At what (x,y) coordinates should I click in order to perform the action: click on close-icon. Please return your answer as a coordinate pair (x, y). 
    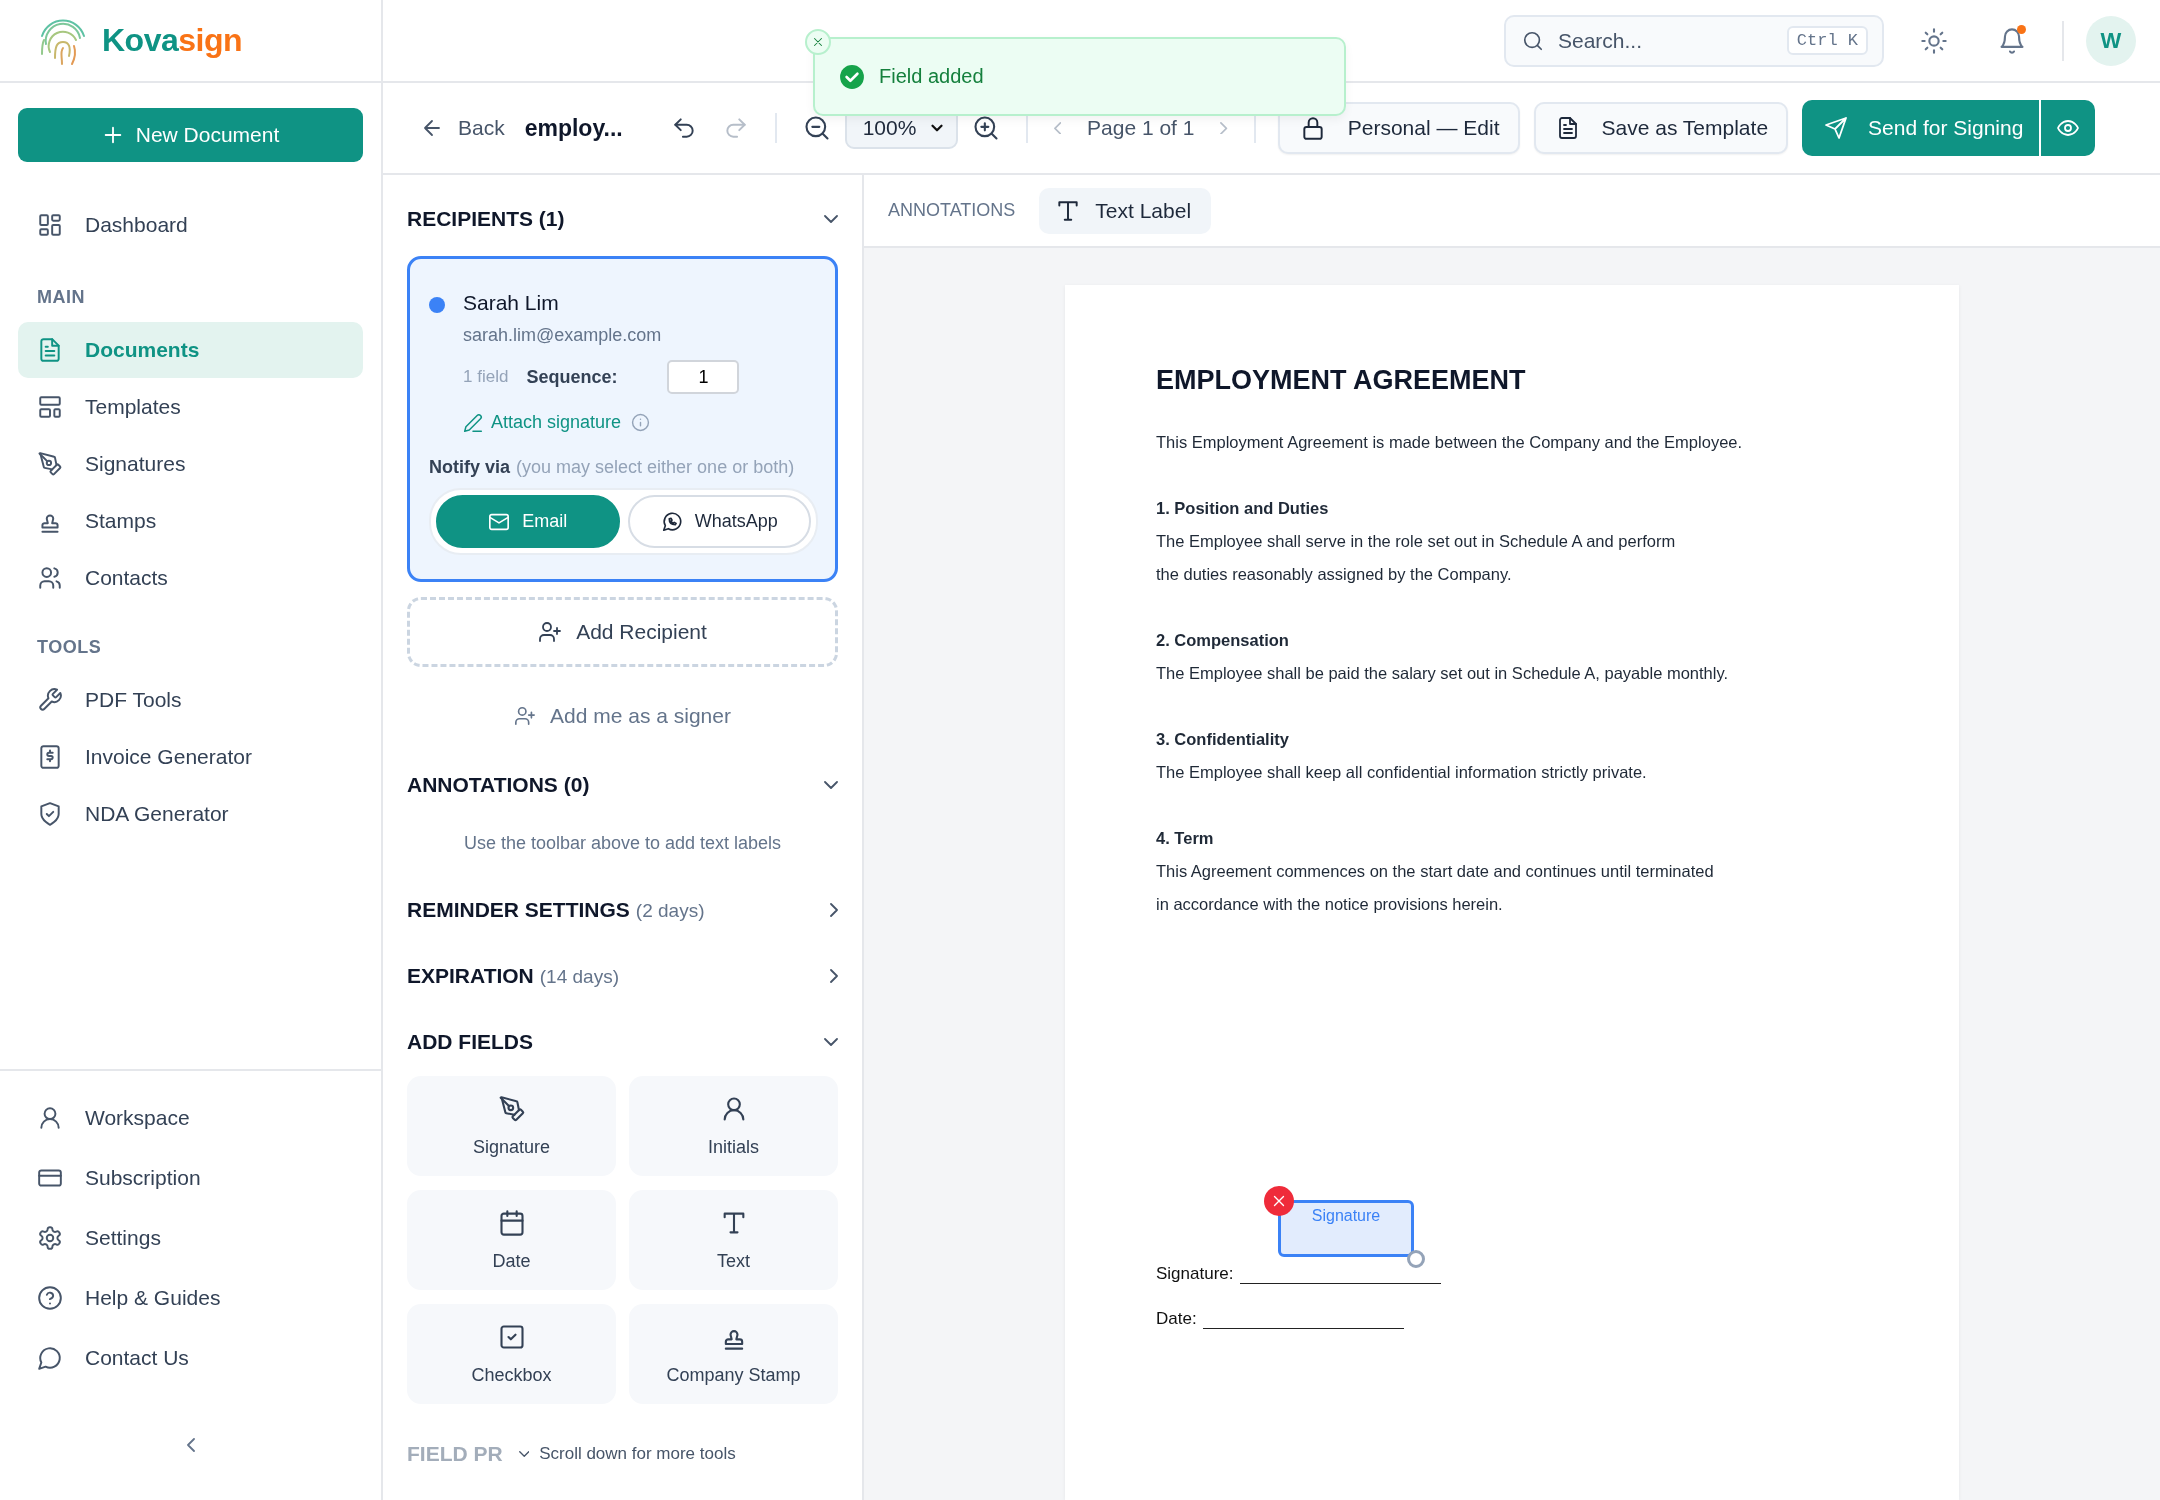
    Looking at the image, I should click on (818, 42).